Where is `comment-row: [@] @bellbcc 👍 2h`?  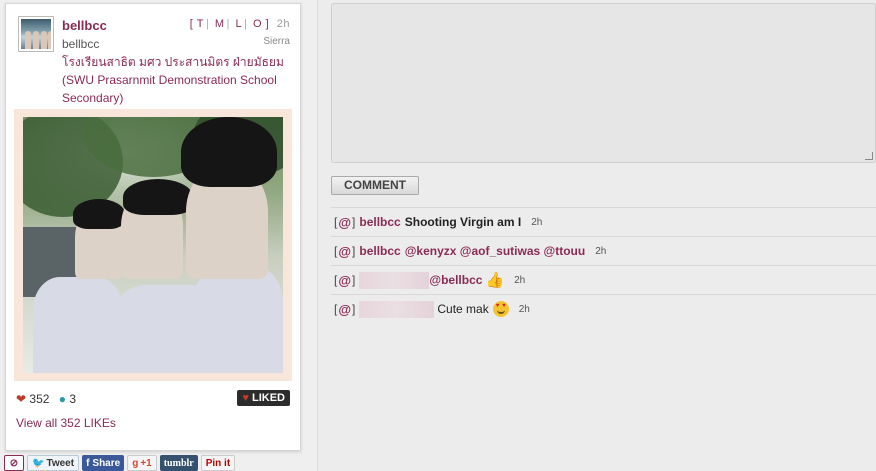
comment-row: [@] @bellbcc 👍 2h is located at coordinates (603, 279).